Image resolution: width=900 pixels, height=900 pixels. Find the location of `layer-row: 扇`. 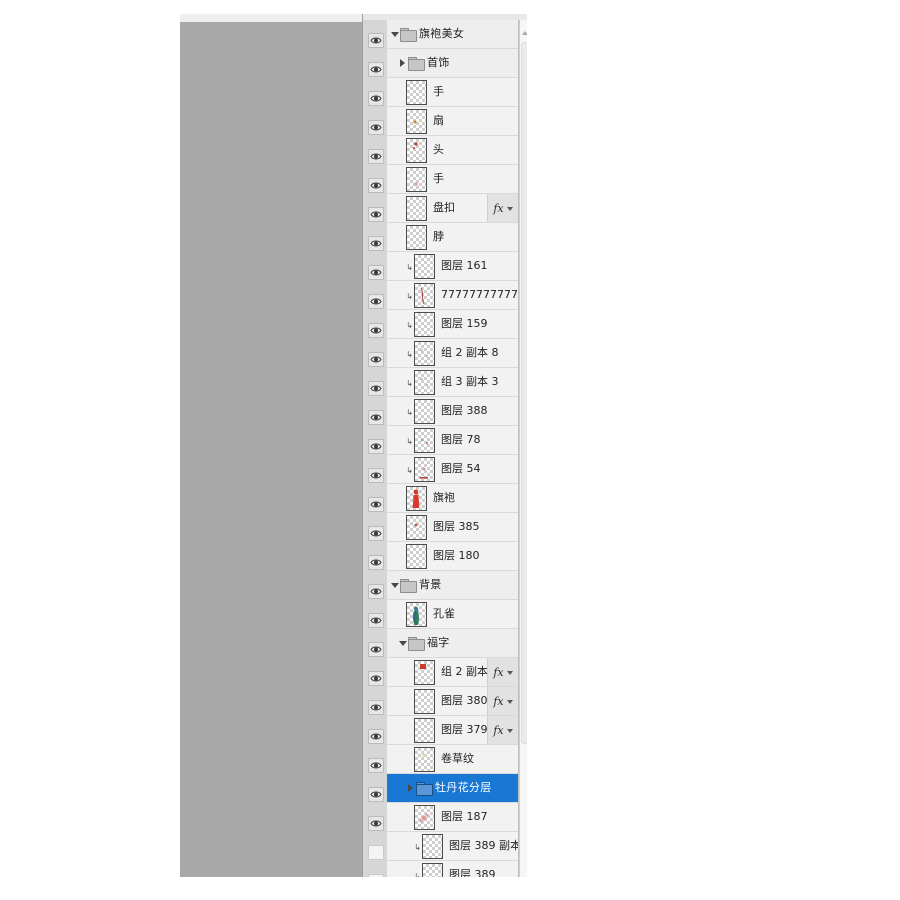

layer-row: 扇 is located at coordinates (452, 121).